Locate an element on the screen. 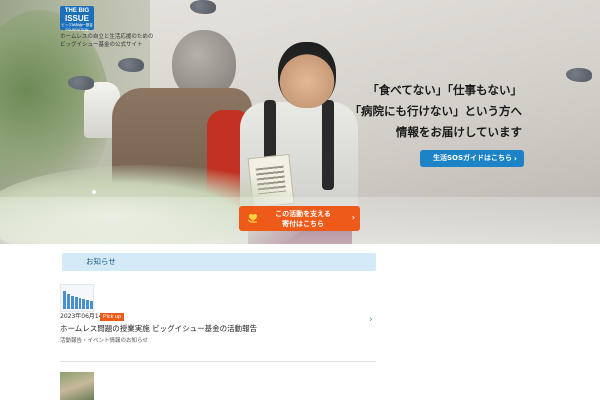 The width and height of the screenshot is (600, 400). logo-subtitle: ビッグイシュー基金 is located at coordinates (77, 25).